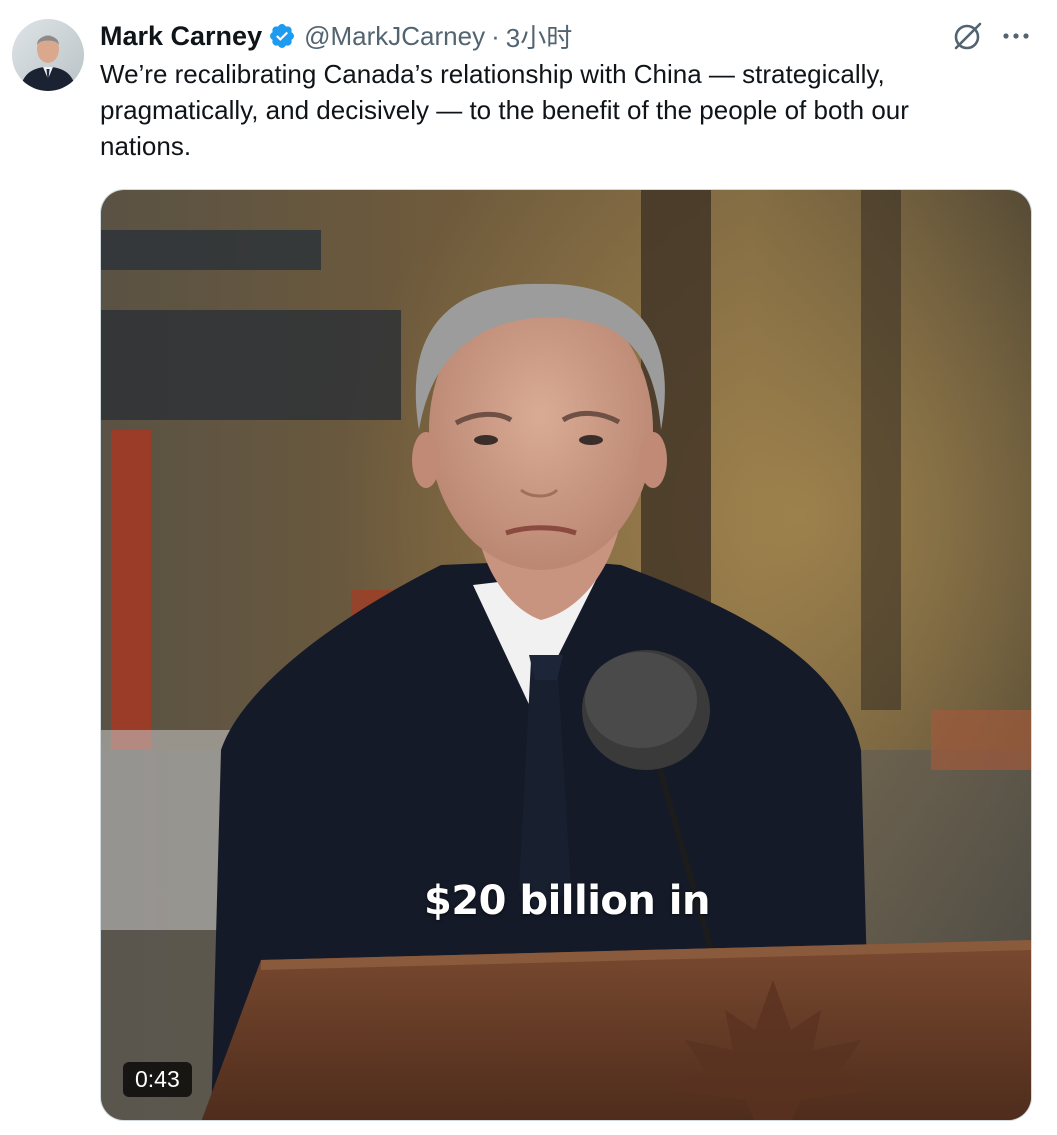  I want to click on avatar, so click(48, 55).